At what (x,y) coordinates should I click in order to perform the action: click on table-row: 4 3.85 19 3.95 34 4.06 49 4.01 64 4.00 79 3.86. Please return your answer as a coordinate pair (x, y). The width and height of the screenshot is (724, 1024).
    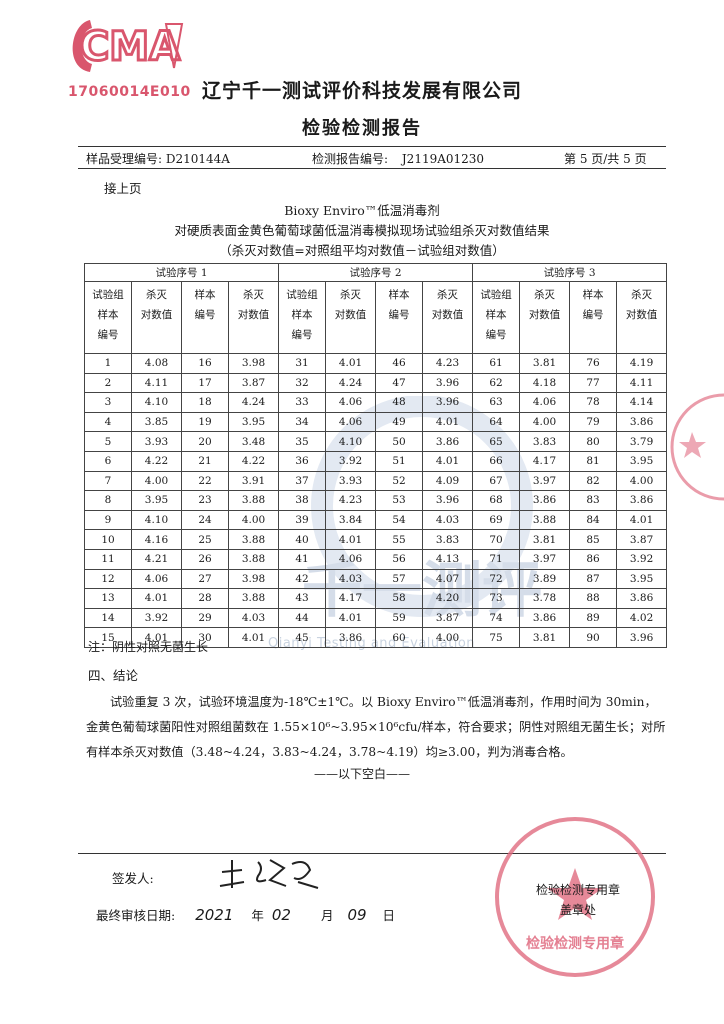
    Looking at the image, I should click on (376, 422).